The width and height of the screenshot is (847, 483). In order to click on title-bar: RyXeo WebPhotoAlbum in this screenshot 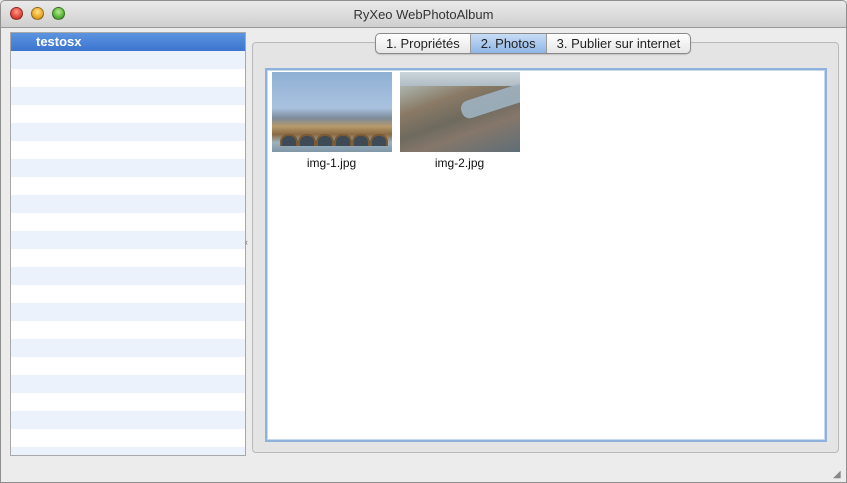, I will do `click(423, 14)`.